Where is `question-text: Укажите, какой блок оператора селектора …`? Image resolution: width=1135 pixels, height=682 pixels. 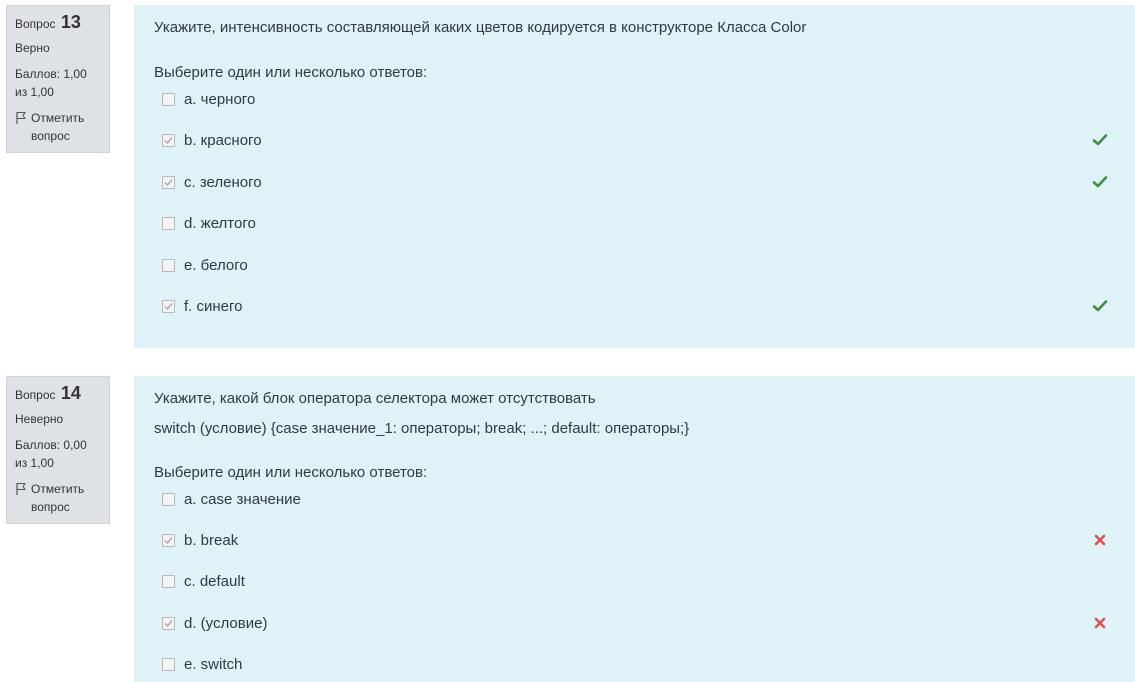 question-text: Укажите, какой блок оператора селектора … is located at coordinates (375, 398).